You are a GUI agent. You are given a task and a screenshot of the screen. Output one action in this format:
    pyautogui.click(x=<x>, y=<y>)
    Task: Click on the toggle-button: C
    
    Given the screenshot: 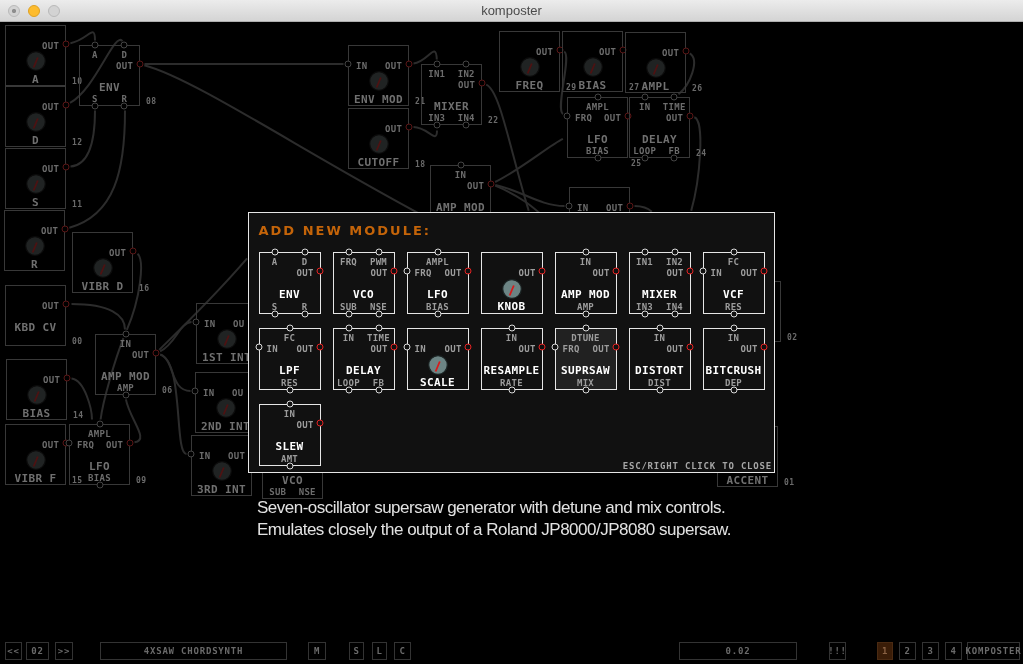 What is the action you would take?
    pyautogui.click(x=402, y=651)
    